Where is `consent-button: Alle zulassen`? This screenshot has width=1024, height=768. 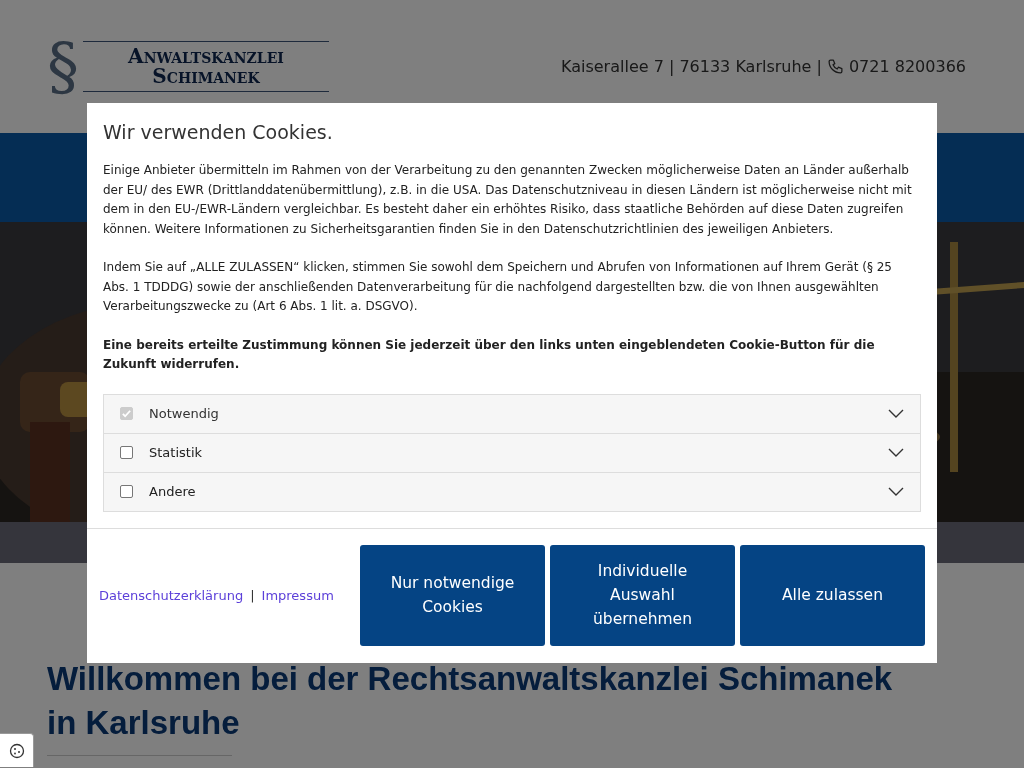
consent-button: Alle zulassen is located at coordinates (832, 595).